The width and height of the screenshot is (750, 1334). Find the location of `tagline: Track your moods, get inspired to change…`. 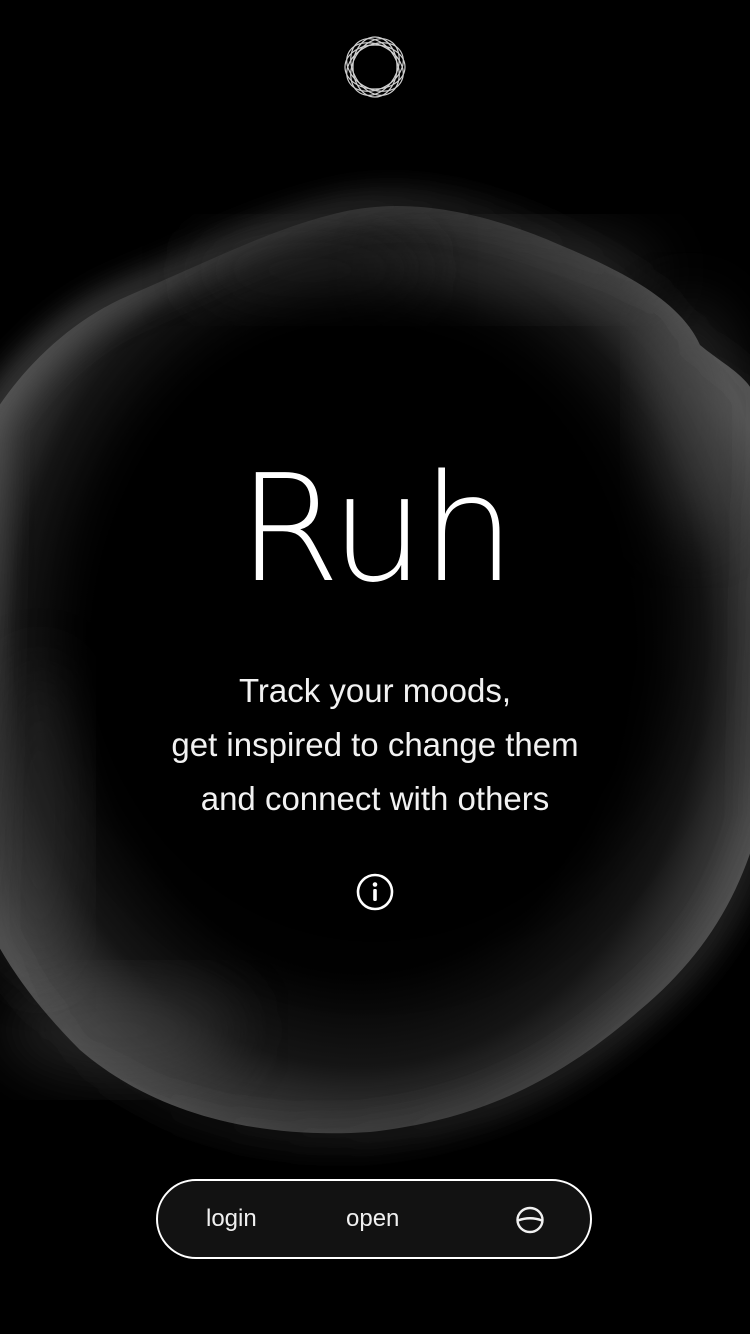

tagline: Track your moods, get inspired to change… is located at coordinates (375, 745).